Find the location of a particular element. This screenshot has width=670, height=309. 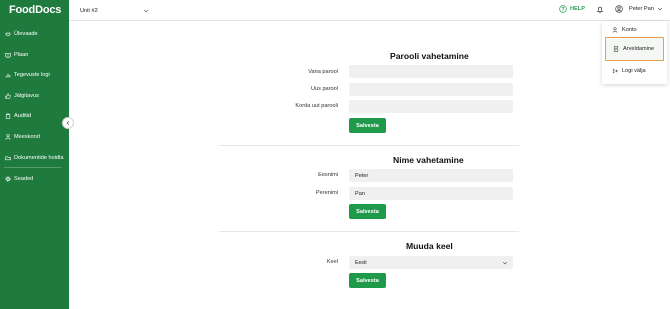

name-section-title: Nime vahetamine is located at coordinates (428, 160).